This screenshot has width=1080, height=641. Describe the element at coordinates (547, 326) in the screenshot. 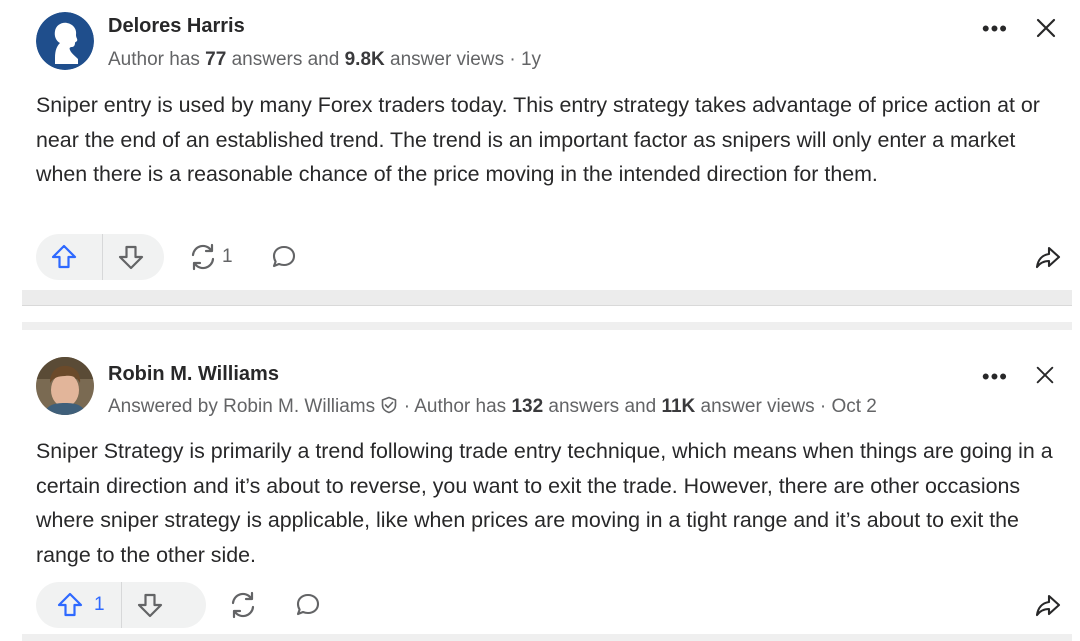

I see `answer-divider-top` at that location.